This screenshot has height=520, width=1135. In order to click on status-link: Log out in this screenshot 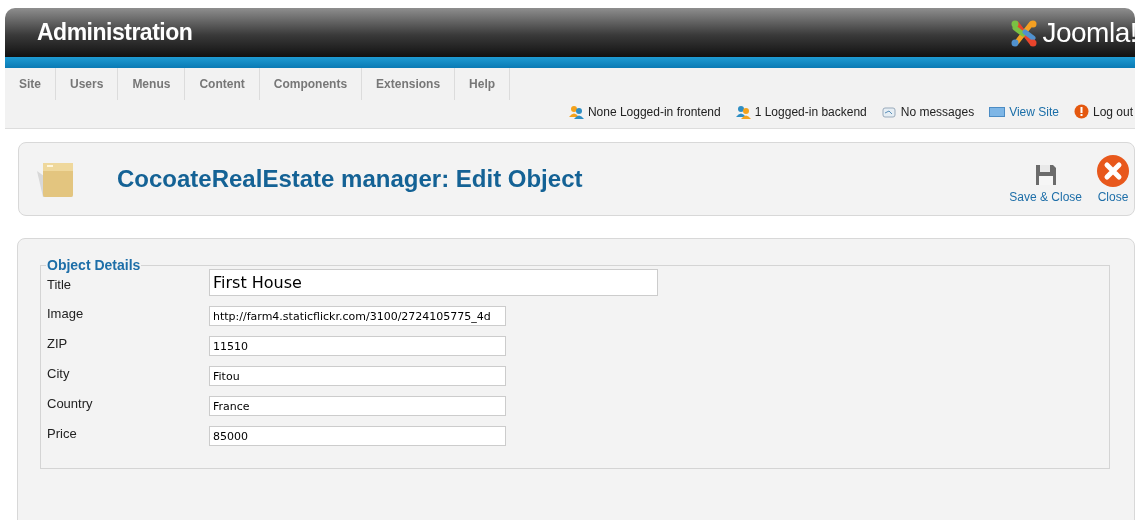, I will do `click(1103, 111)`.